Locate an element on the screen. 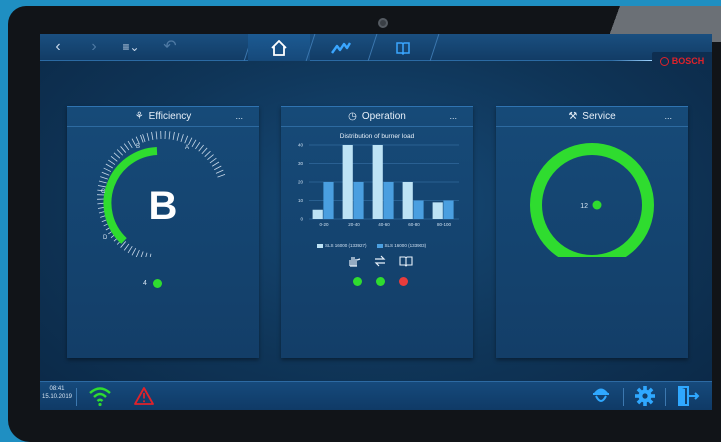 The image size is (721, 442). efficiency-title: Efficiency is located at coordinates (170, 116).